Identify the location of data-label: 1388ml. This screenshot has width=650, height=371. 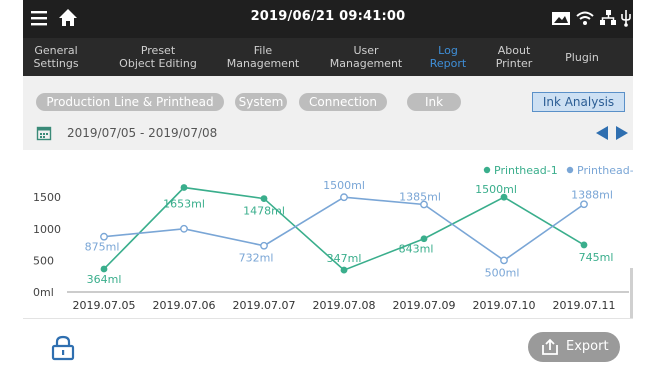
(592, 194).